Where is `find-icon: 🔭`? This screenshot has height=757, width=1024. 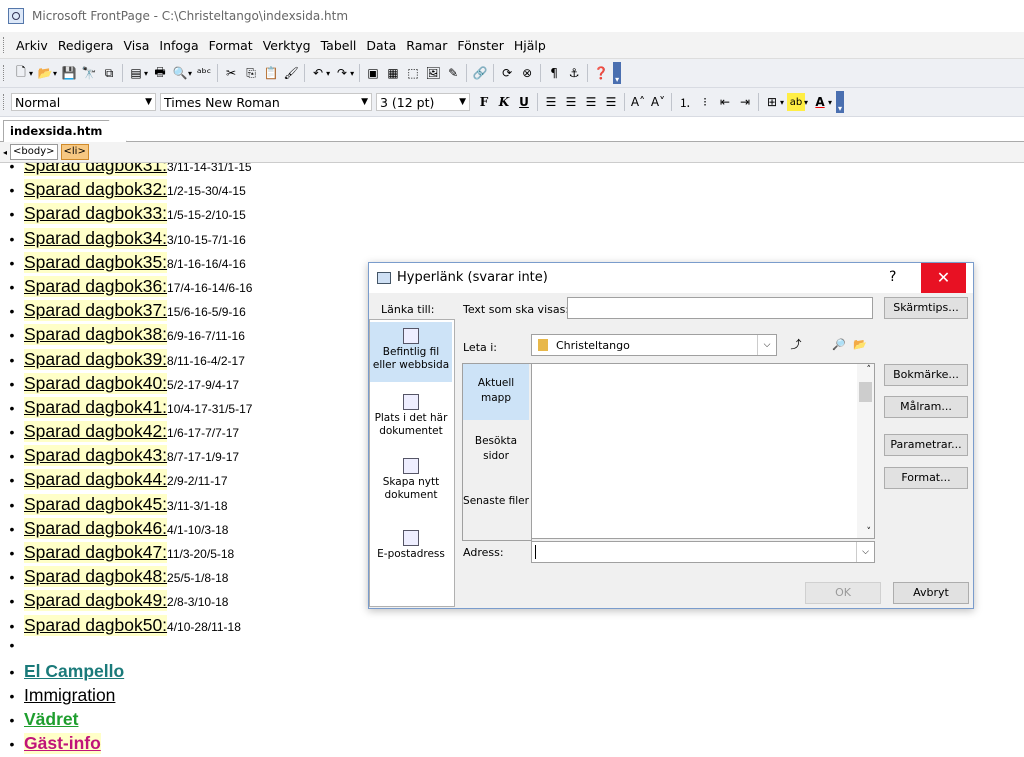 find-icon: 🔭 is located at coordinates (89, 73).